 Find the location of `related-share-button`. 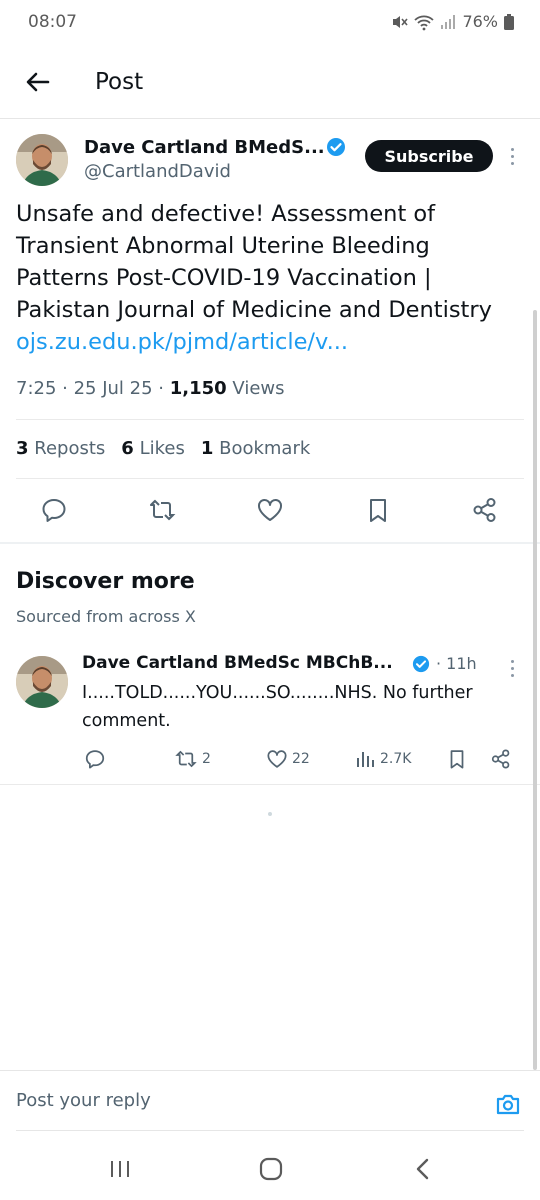

related-share-button is located at coordinates (501, 759).